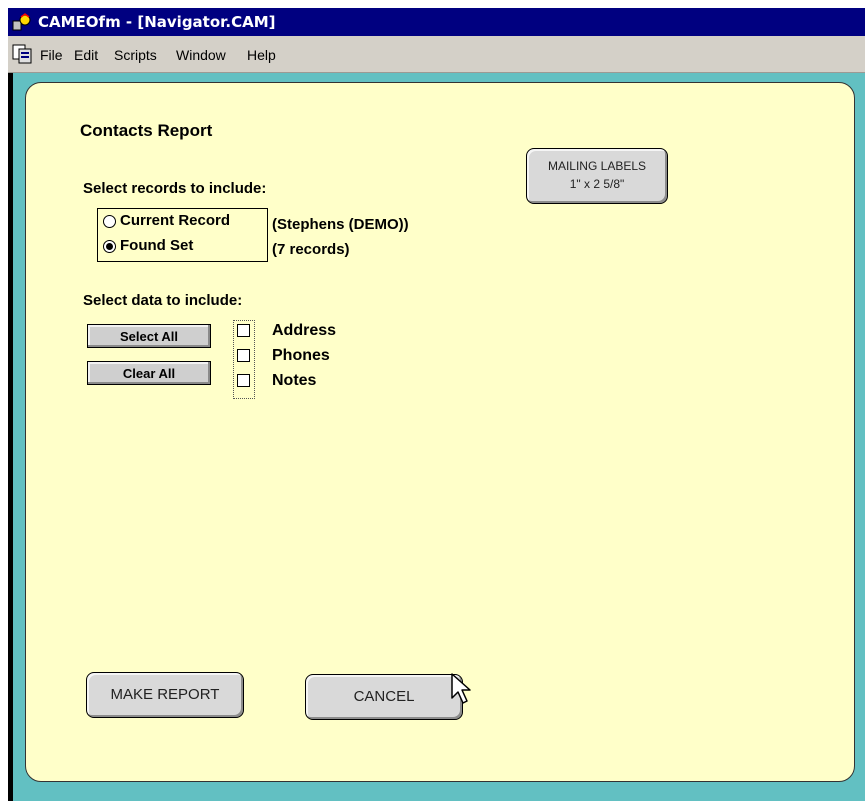 The image size is (865, 801). I want to click on found-set-radio, so click(109, 246).